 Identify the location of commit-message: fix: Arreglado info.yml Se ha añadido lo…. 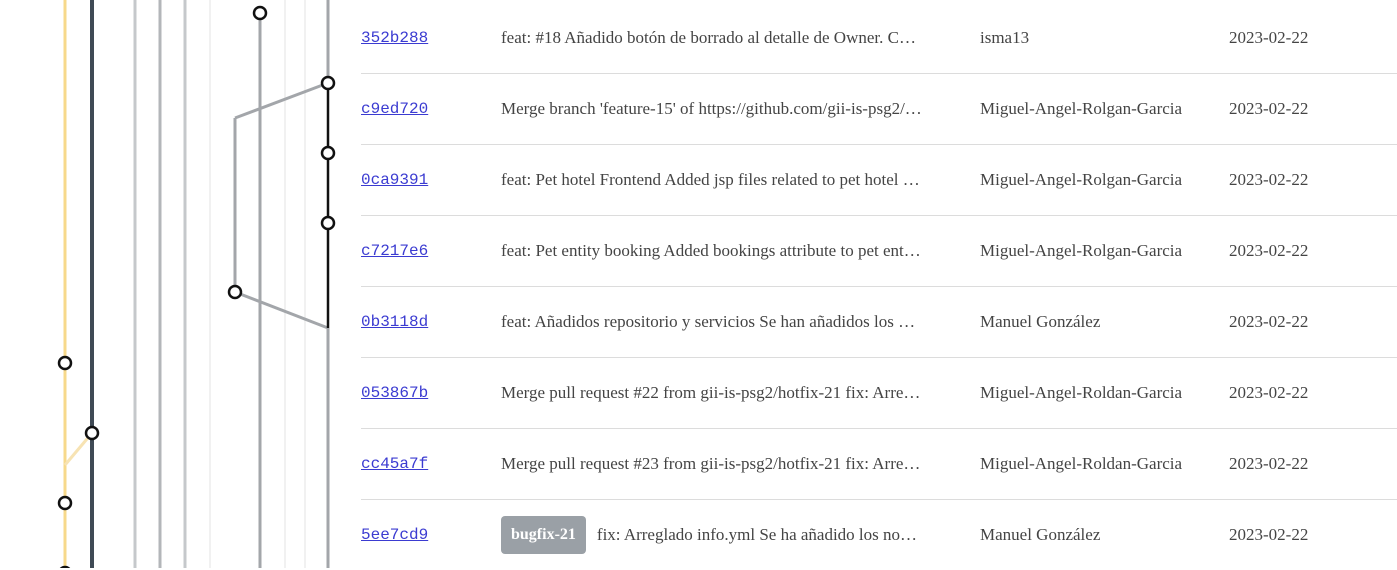
(757, 534).